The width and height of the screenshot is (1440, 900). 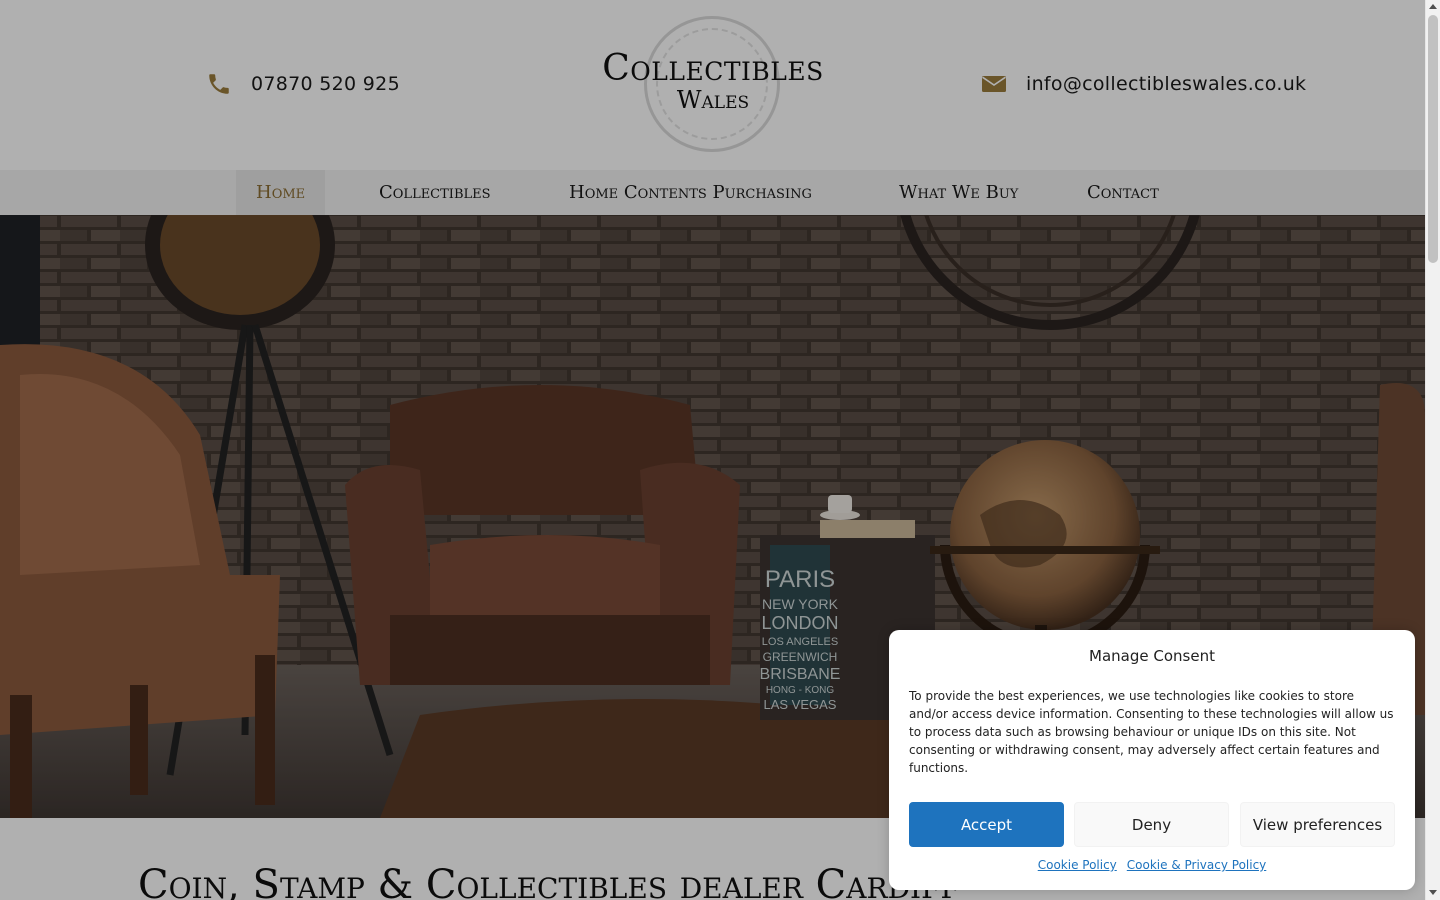 I want to click on accept-button: Accept, so click(x=986, y=824).